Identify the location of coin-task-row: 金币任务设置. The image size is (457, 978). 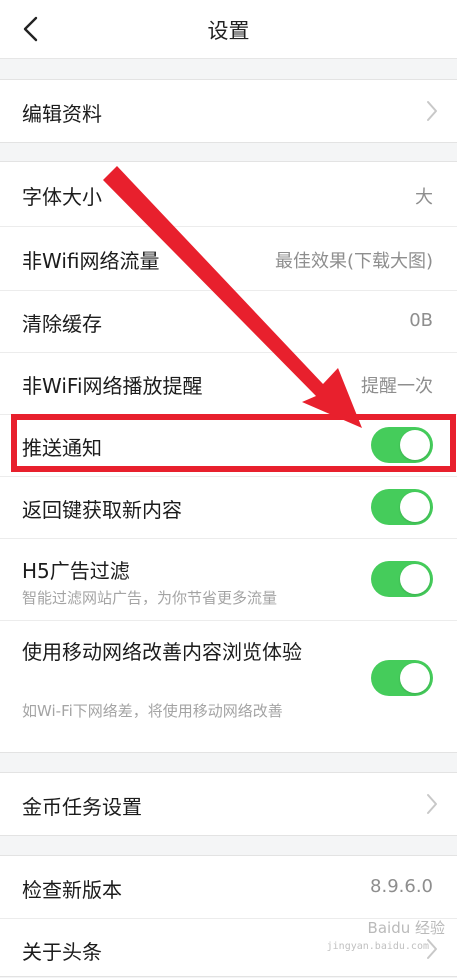
(228, 804).